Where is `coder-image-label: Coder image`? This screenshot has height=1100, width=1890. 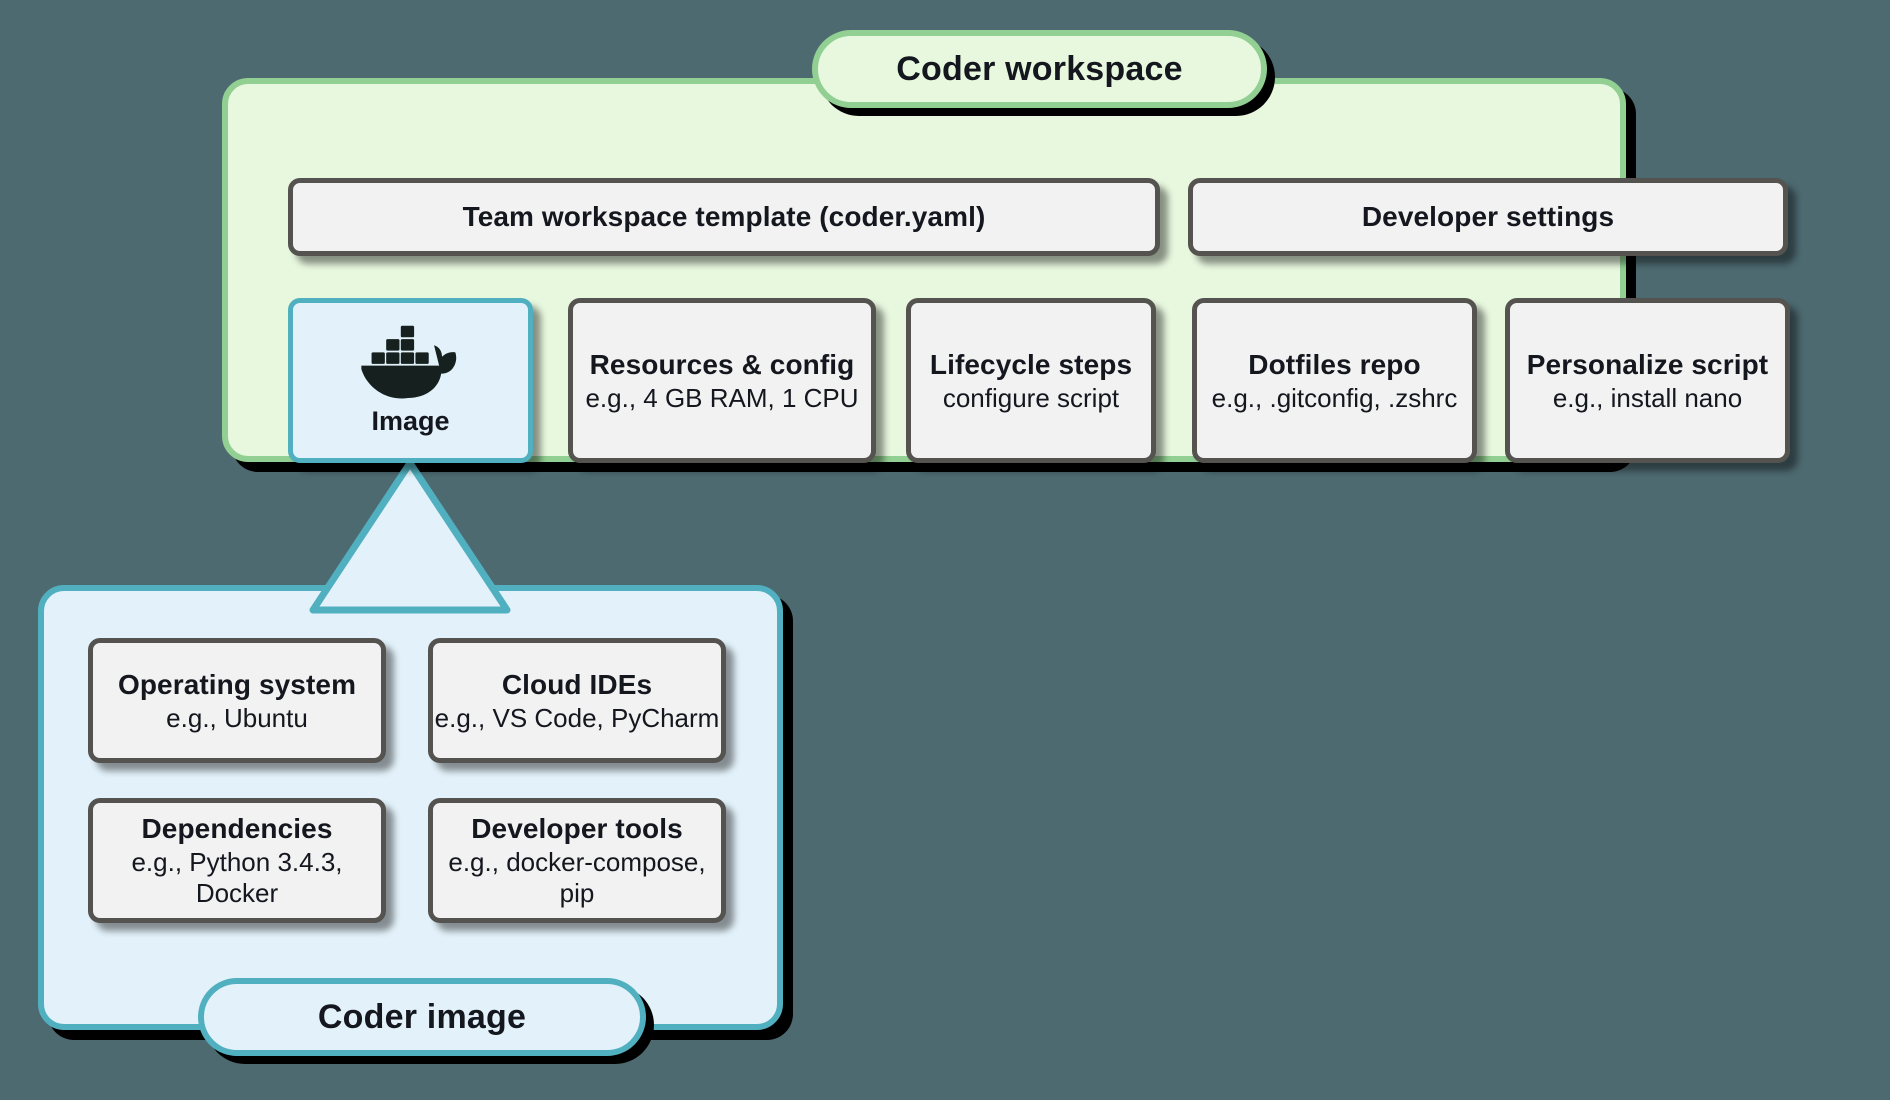 coder-image-label: Coder image is located at coordinates (422, 1017).